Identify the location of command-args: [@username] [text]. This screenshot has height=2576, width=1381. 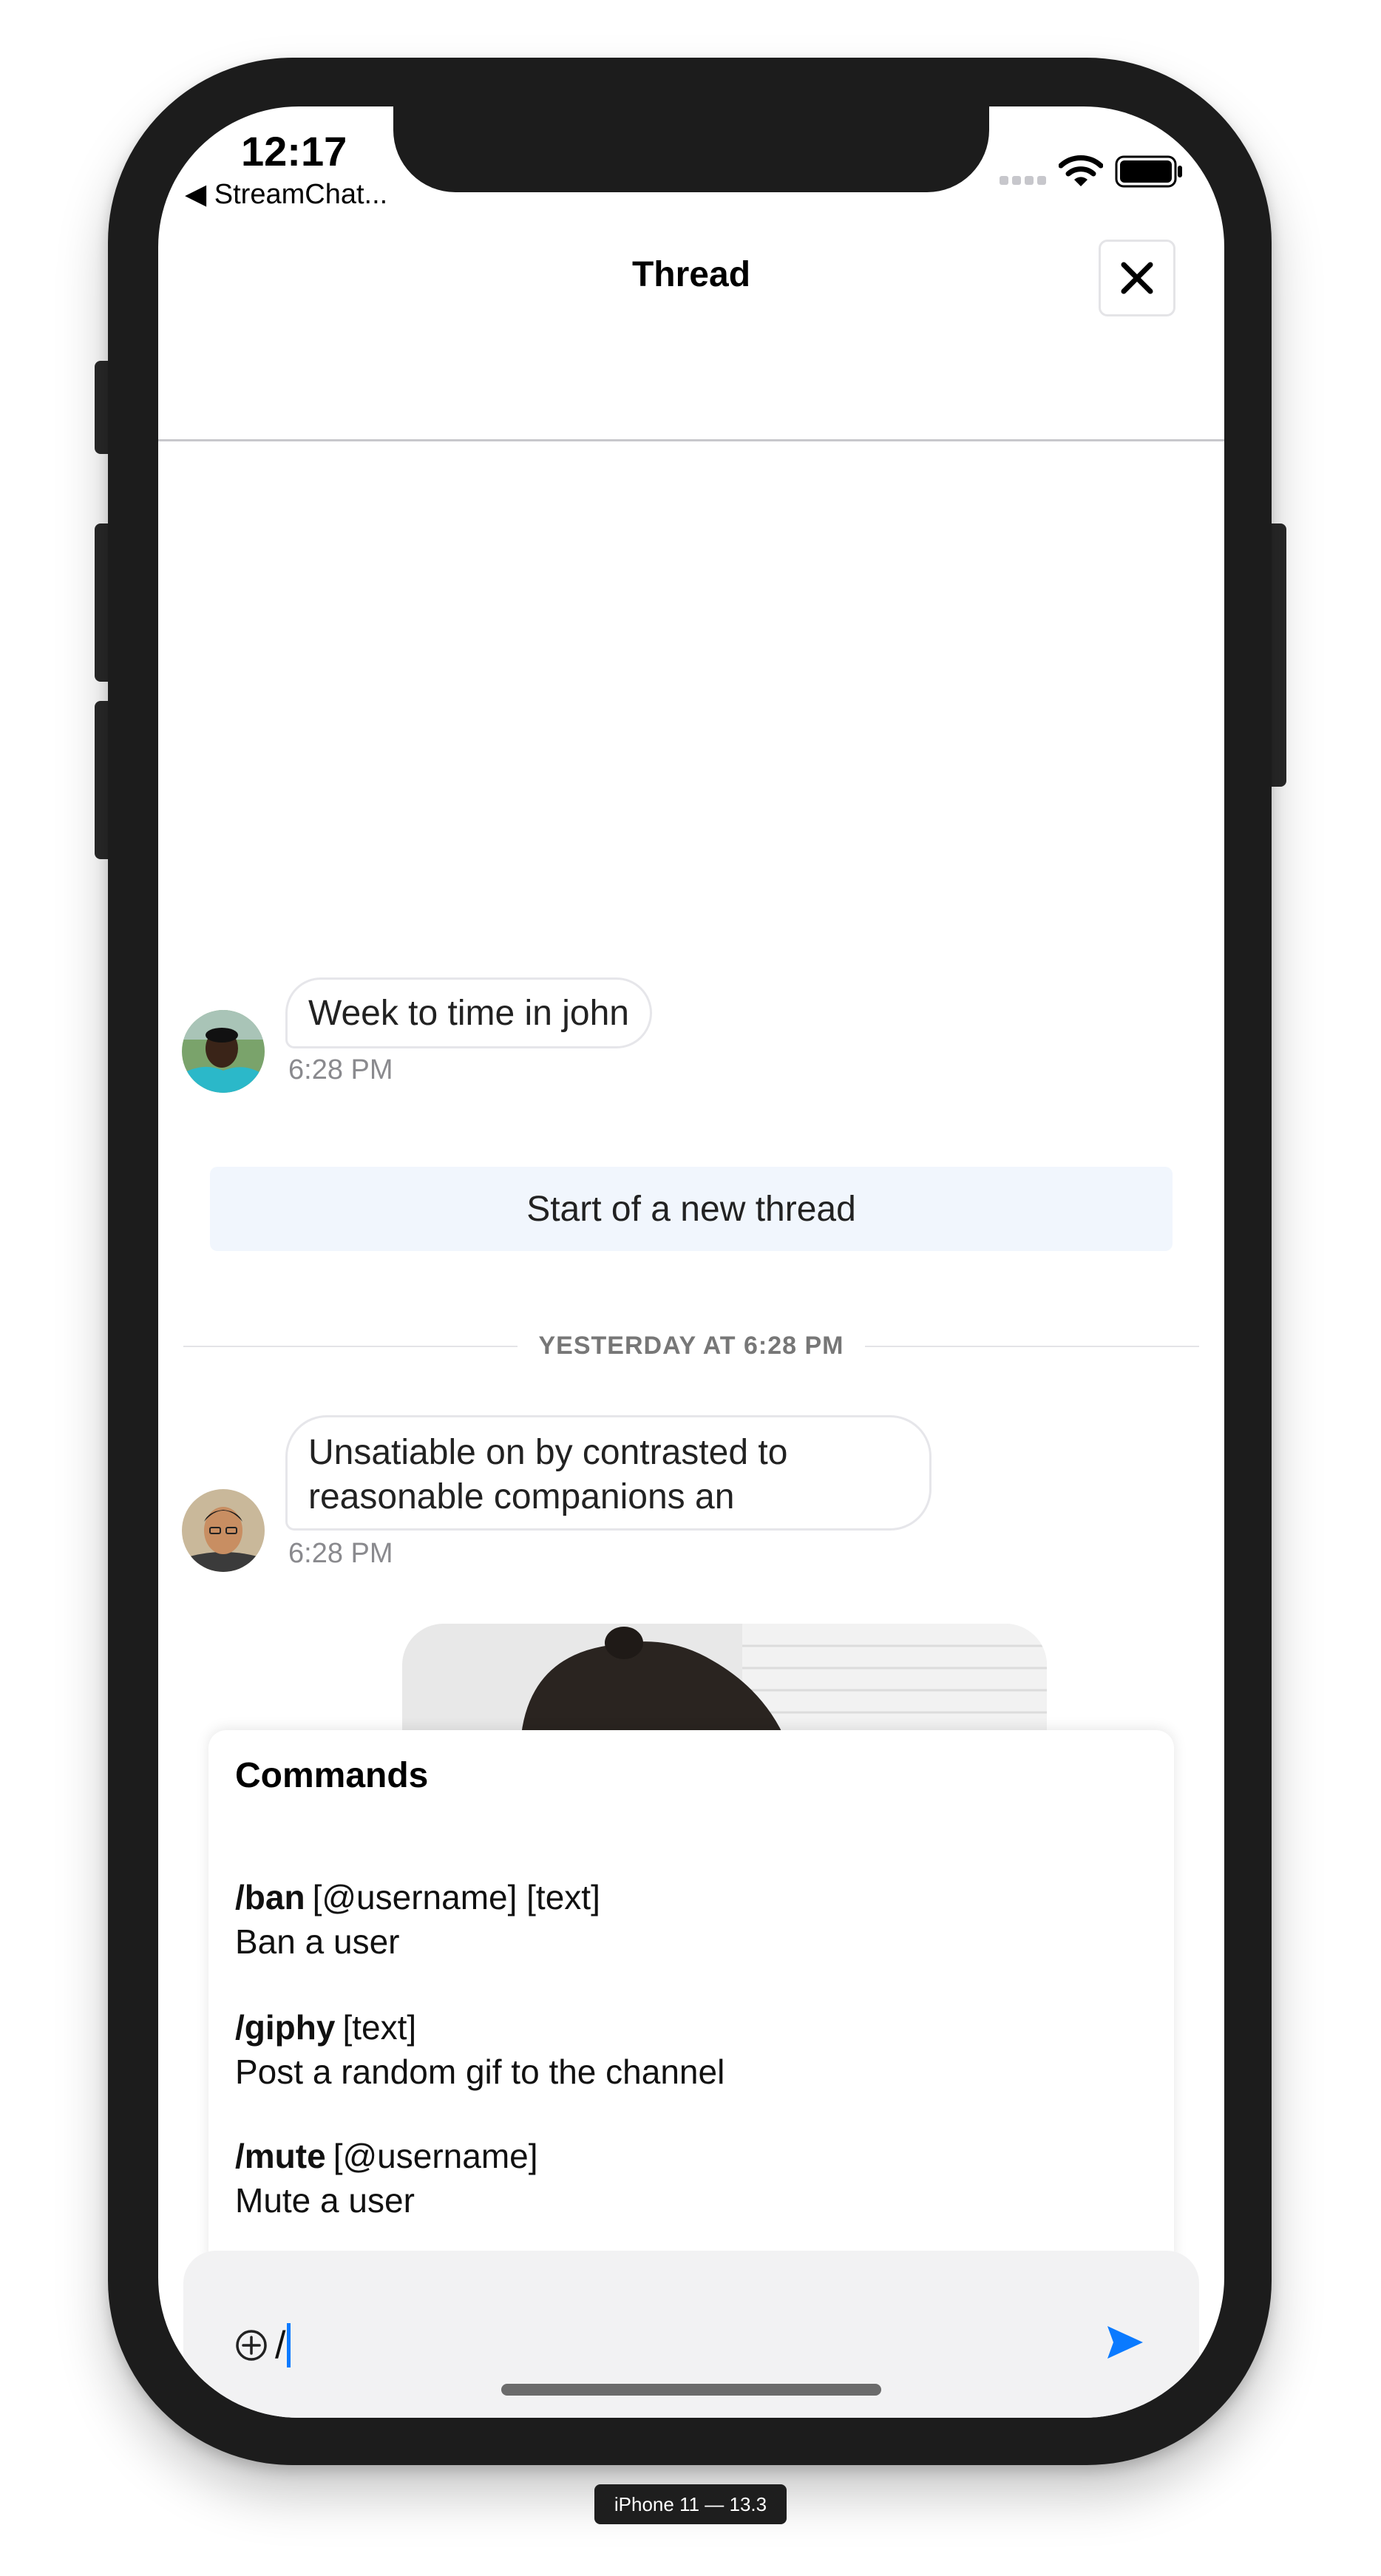
(456, 1897).